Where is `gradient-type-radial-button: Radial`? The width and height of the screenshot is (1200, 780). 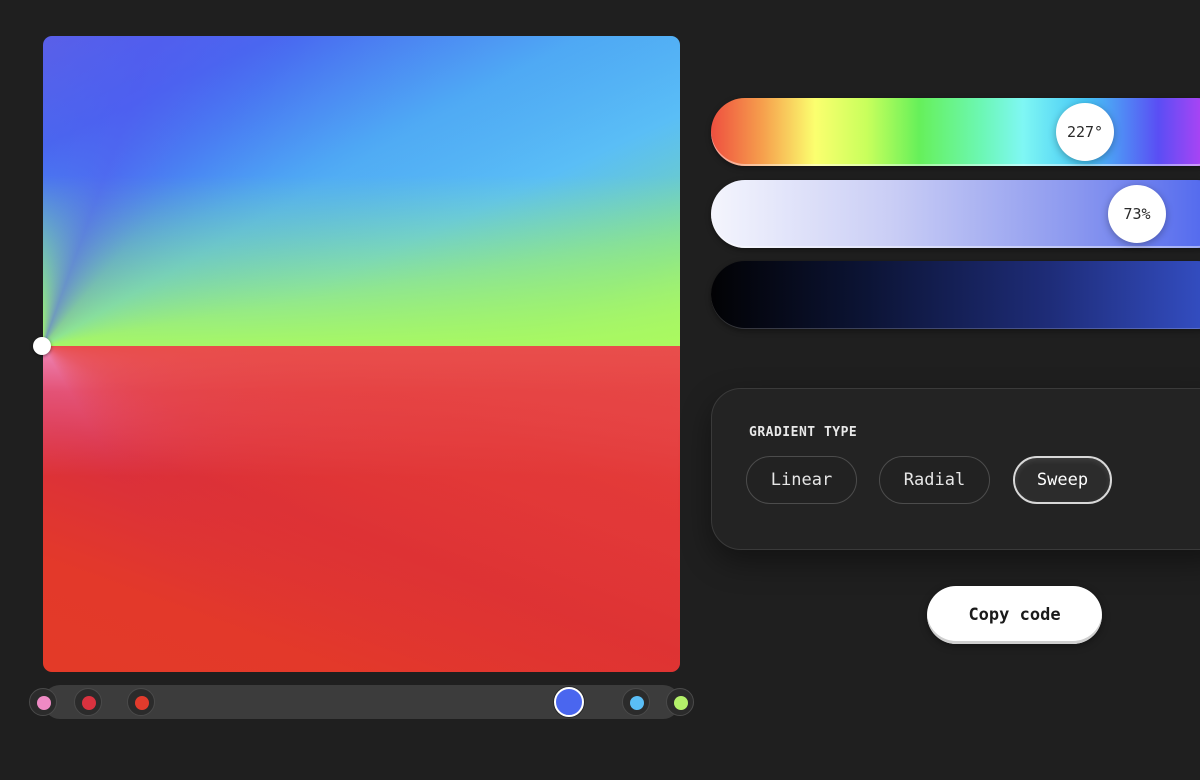 gradient-type-radial-button: Radial is located at coordinates (934, 480).